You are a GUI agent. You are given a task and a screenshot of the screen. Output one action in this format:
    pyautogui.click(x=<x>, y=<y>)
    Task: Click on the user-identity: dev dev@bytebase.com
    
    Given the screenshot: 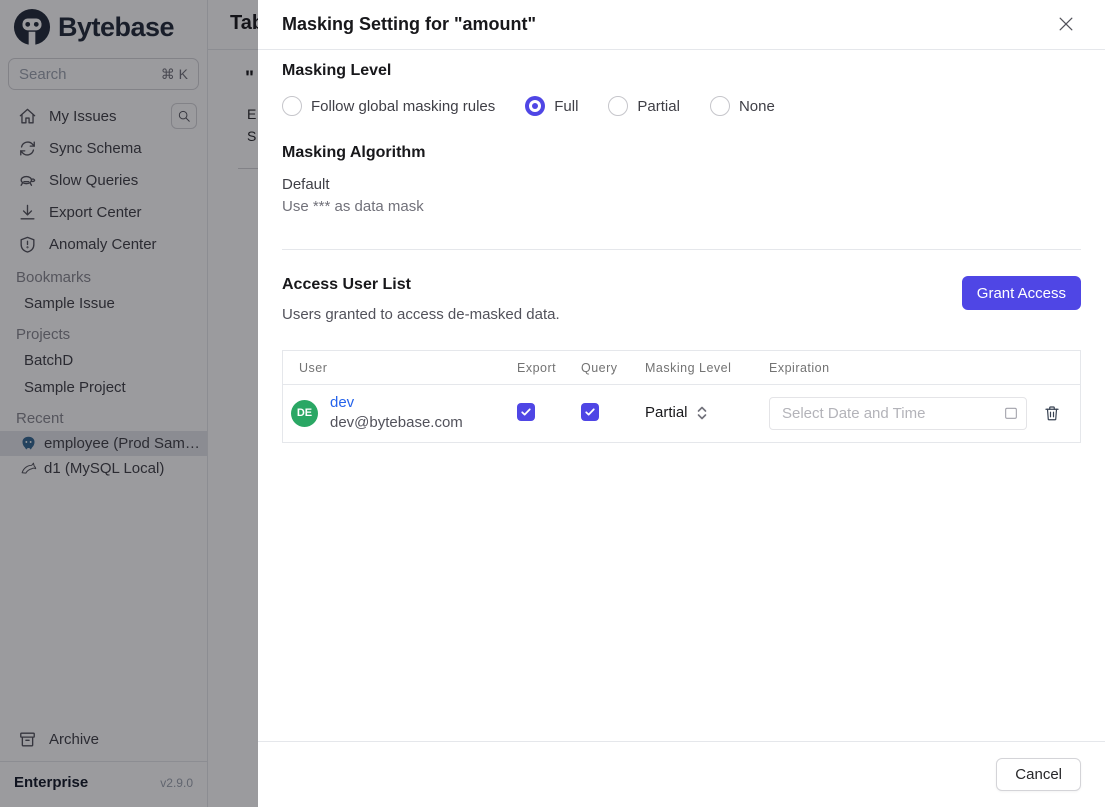 What is the action you would take?
    pyautogui.click(x=396, y=413)
    